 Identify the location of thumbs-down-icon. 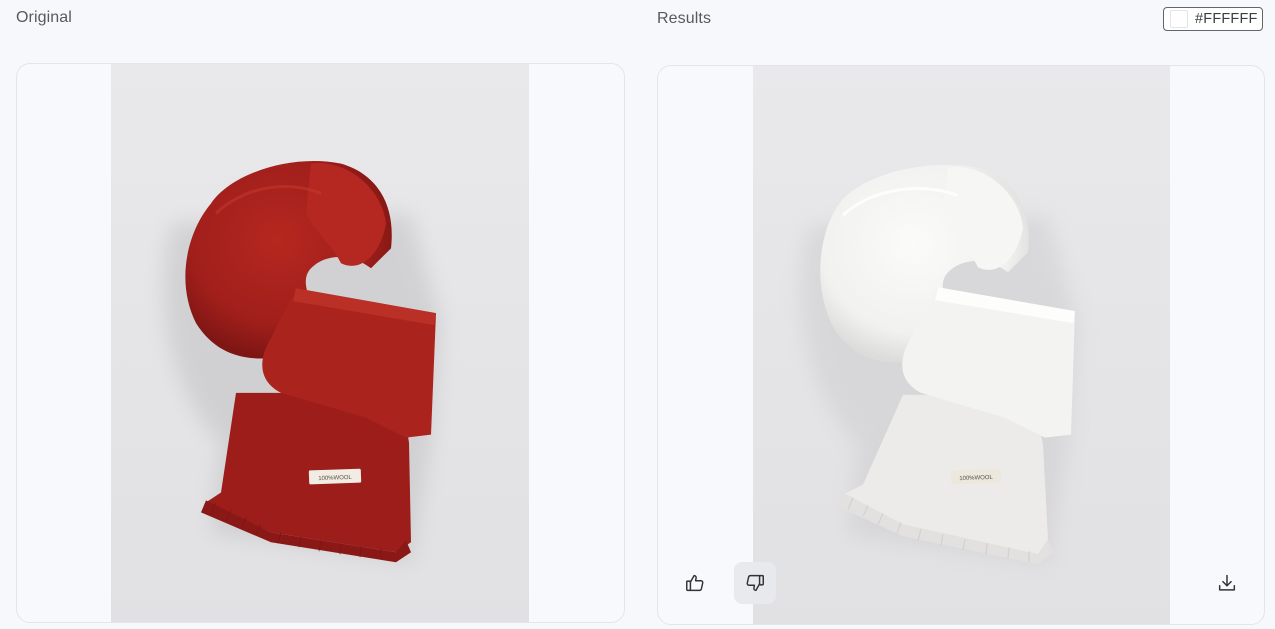
(755, 583).